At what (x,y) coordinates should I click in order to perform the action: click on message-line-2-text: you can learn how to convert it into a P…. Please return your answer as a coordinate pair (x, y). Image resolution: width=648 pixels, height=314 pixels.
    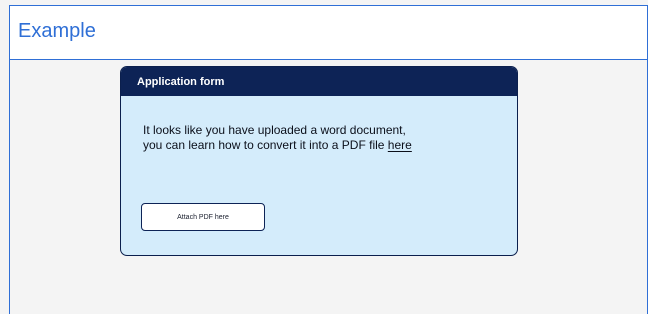
    Looking at the image, I should click on (265, 145).